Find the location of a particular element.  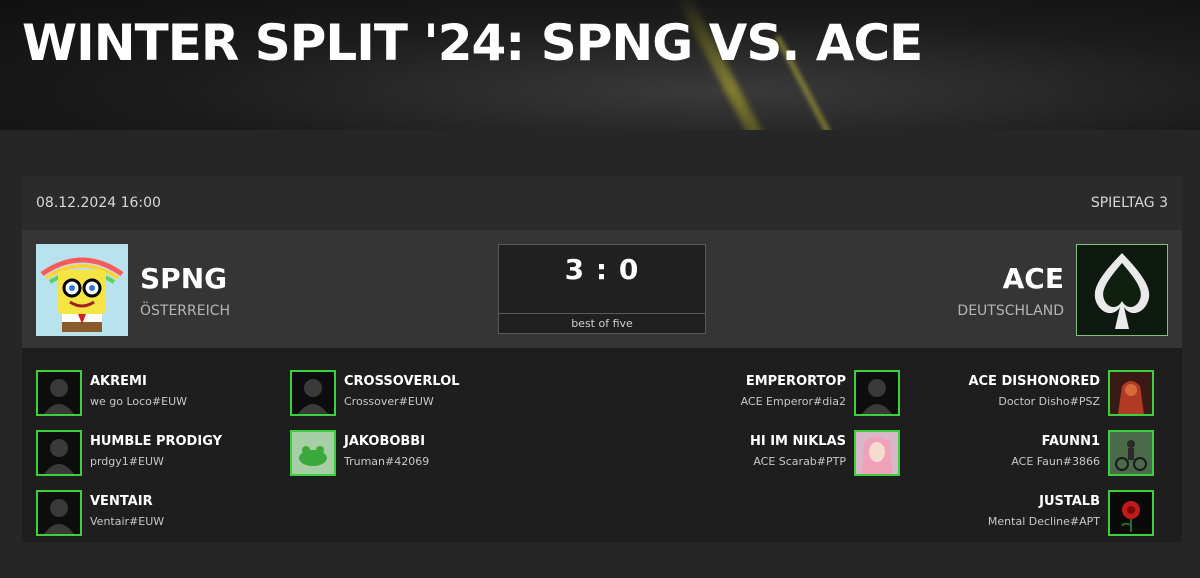

matchday-label: SPIELTAG 3 is located at coordinates (1129, 203).